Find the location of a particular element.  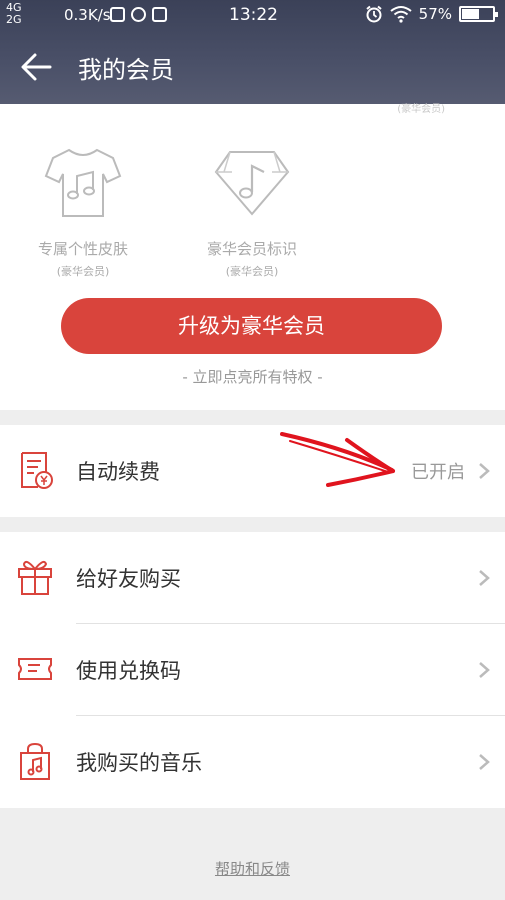

redeem-code-row: 使用兑换码 is located at coordinates (252, 670).